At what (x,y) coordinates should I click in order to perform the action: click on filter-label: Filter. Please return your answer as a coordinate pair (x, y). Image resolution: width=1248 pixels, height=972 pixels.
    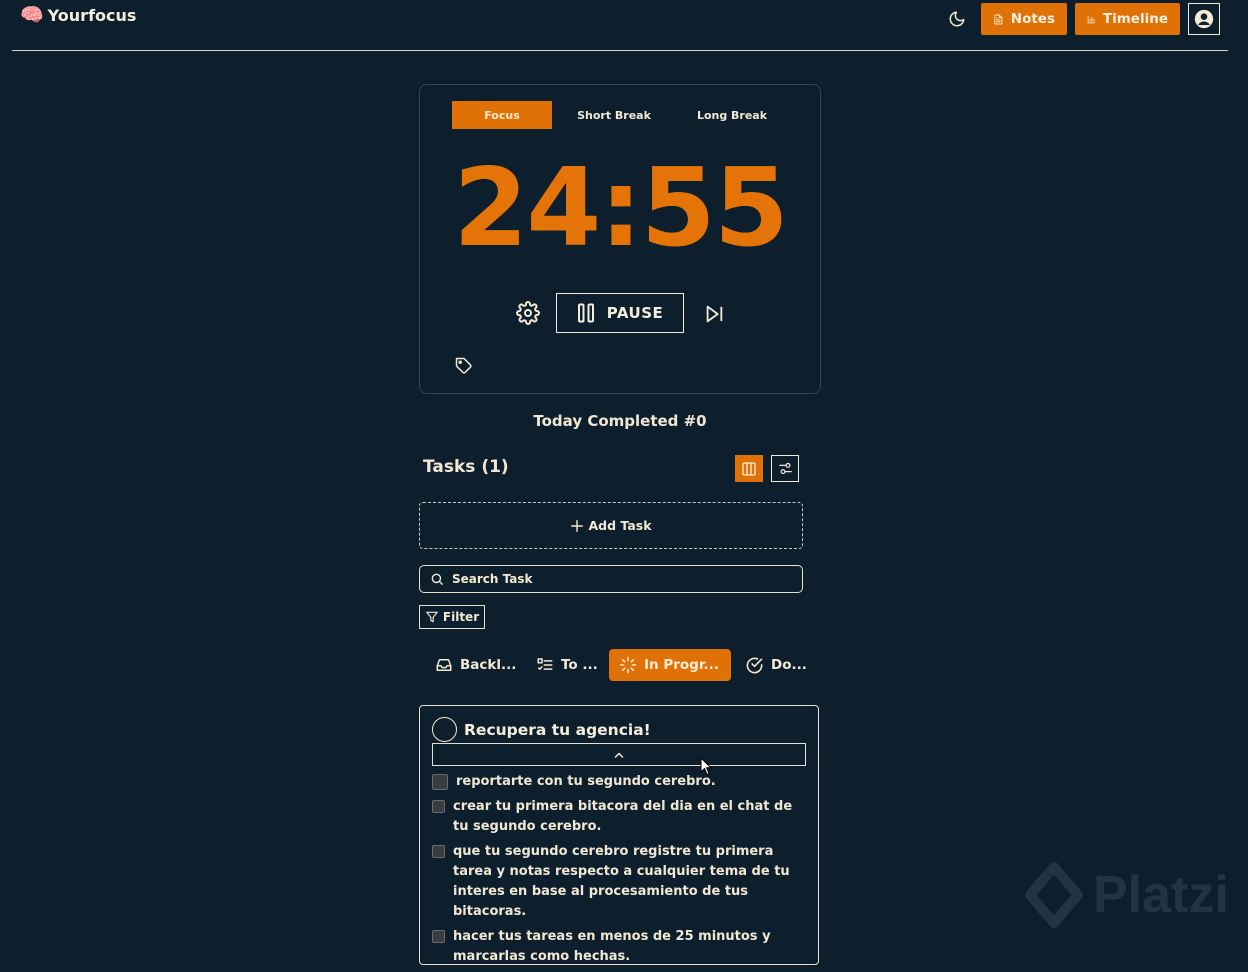
    Looking at the image, I should click on (461, 617).